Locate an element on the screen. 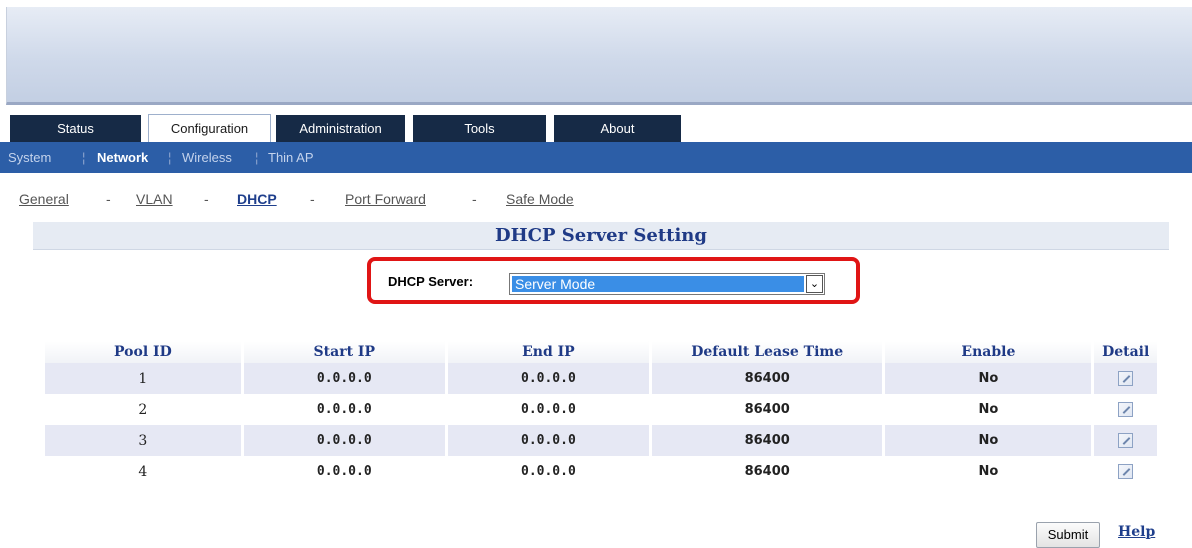 Image resolution: width=1192 pixels, height=548 pixels. col-pool-id: Pool ID is located at coordinates (143, 352).